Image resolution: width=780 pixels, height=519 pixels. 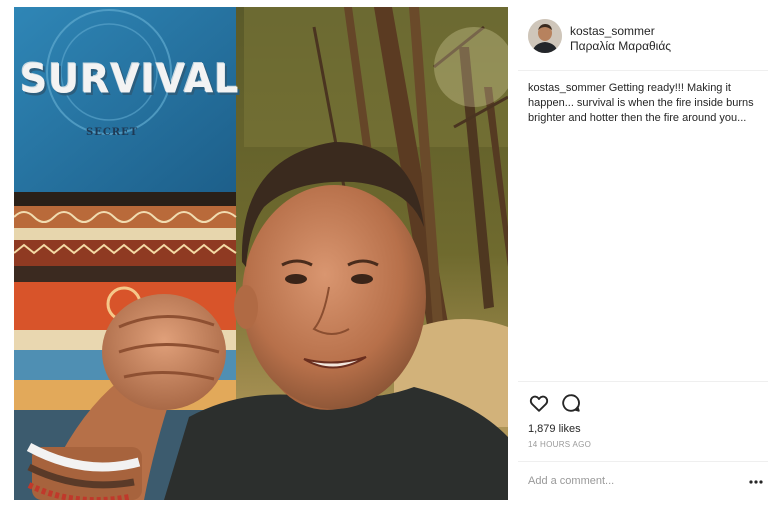 I want to click on comment-bar, so click(x=643, y=480).